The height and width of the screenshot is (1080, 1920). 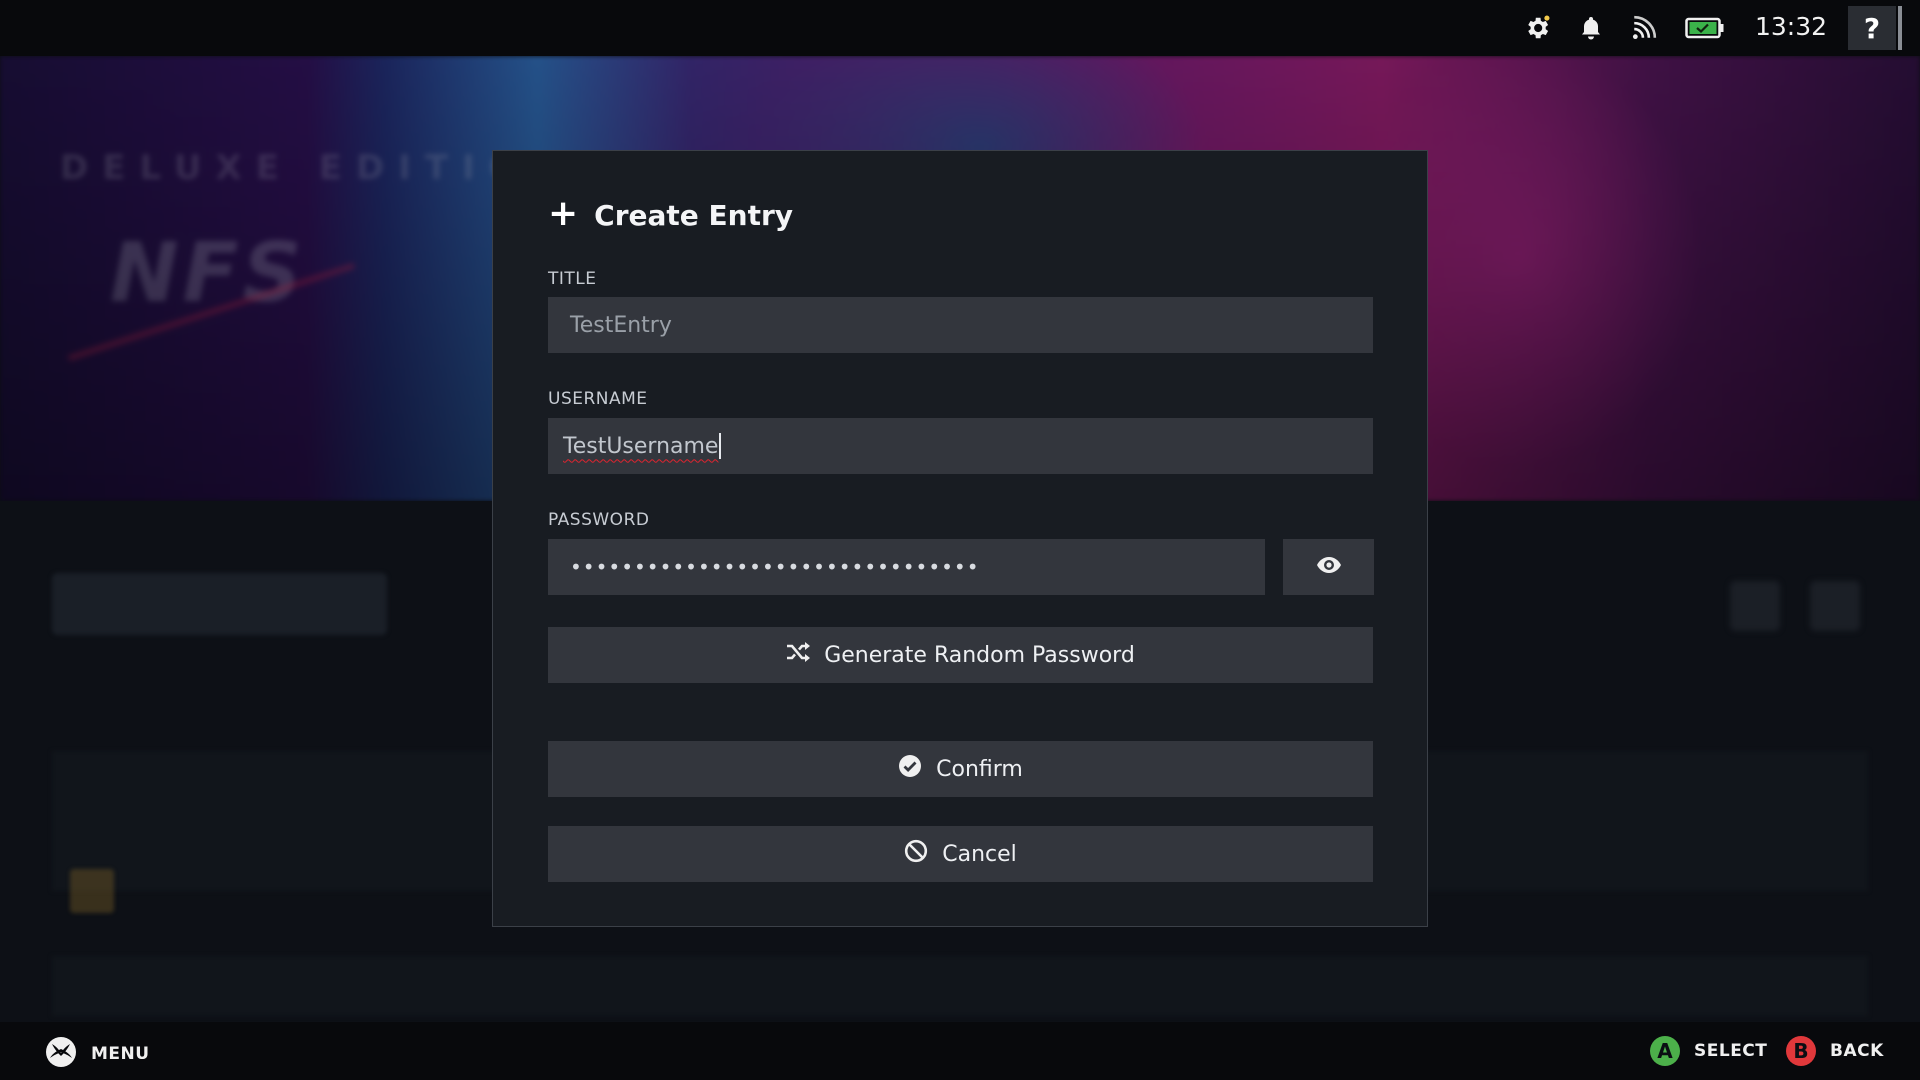 I want to click on plus-icon: +, so click(x=563, y=213).